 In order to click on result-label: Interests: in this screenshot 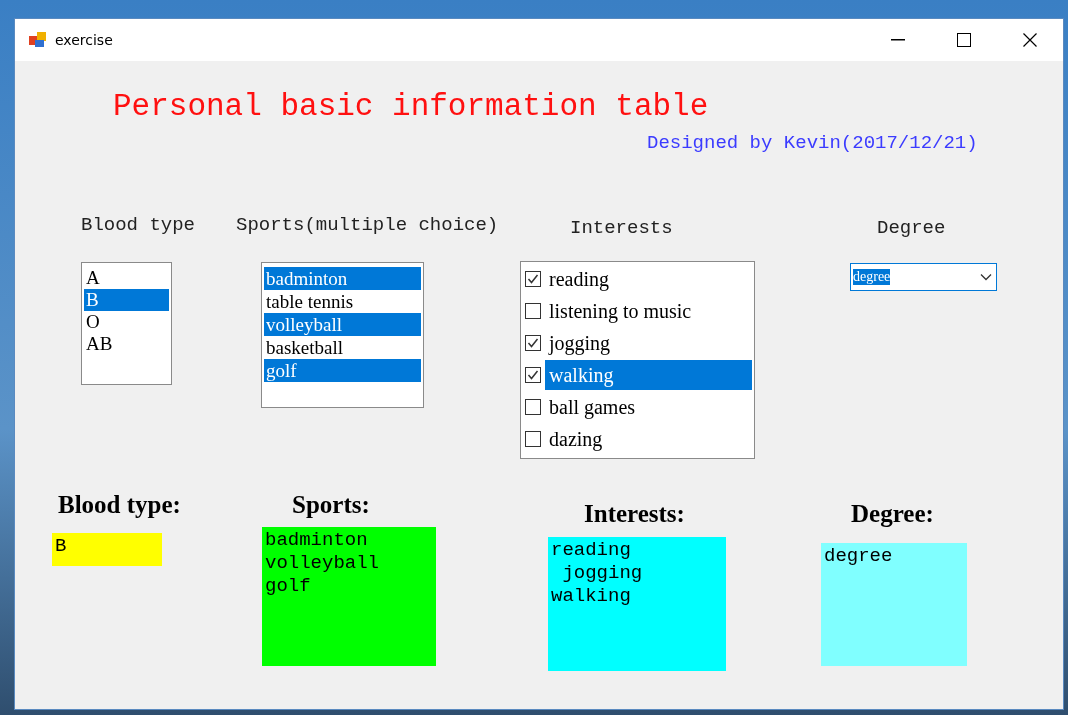, I will do `click(634, 514)`.